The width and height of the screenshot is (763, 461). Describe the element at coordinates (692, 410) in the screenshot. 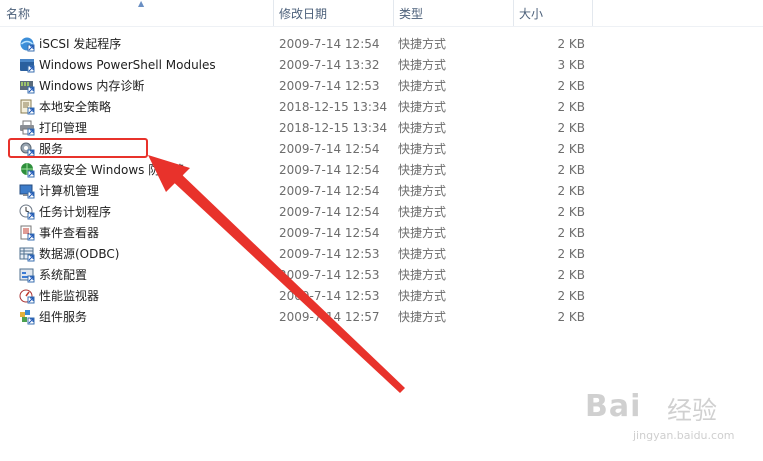

I see `watermark-sub: 经验` at that location.